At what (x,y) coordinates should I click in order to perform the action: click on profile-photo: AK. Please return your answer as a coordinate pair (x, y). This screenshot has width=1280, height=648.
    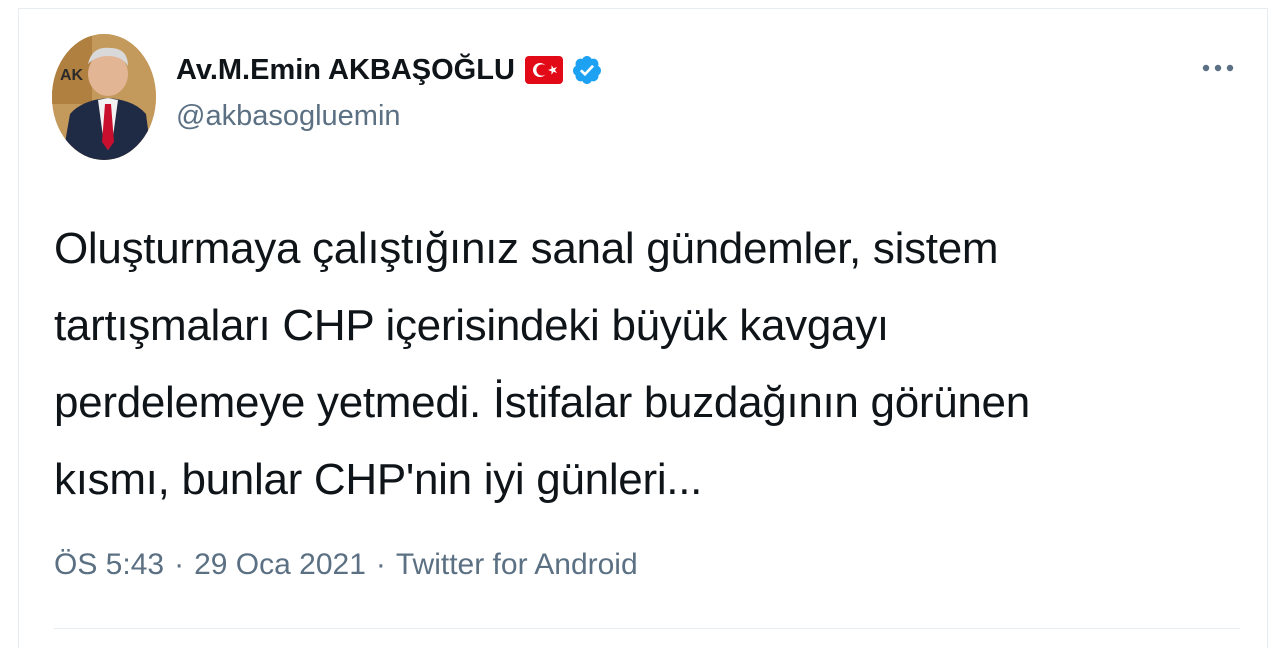
    Looking at the image, I should click on (104, 97).